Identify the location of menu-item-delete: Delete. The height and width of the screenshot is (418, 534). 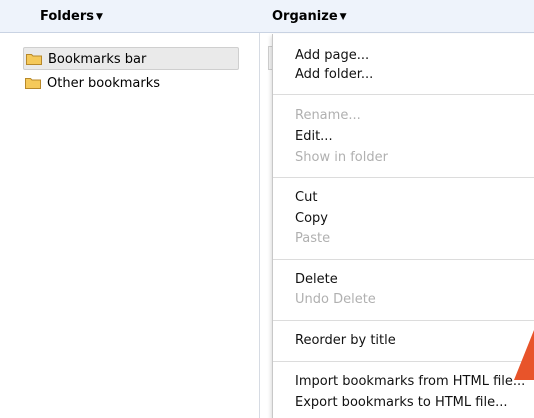
(316, 280).